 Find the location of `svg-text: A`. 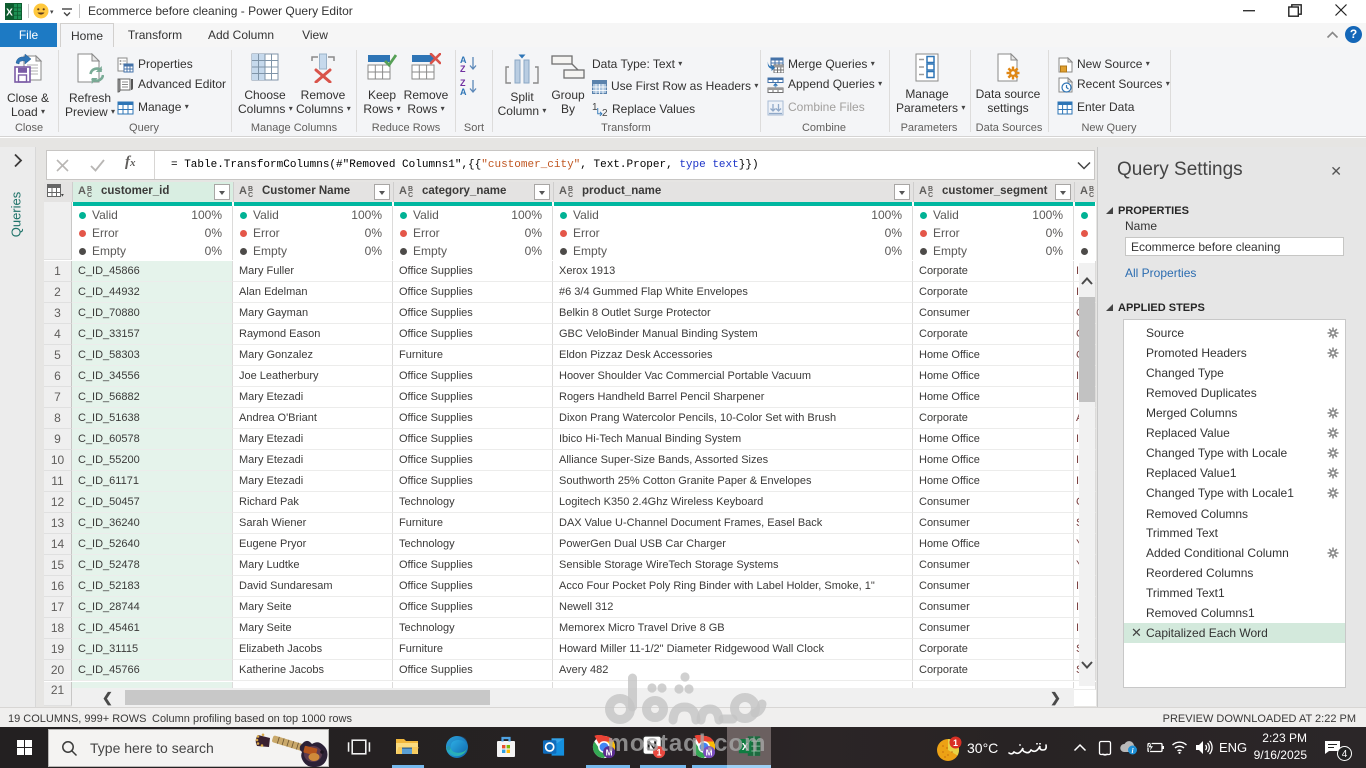

svg-text: A is located at coordinates (463, 91).